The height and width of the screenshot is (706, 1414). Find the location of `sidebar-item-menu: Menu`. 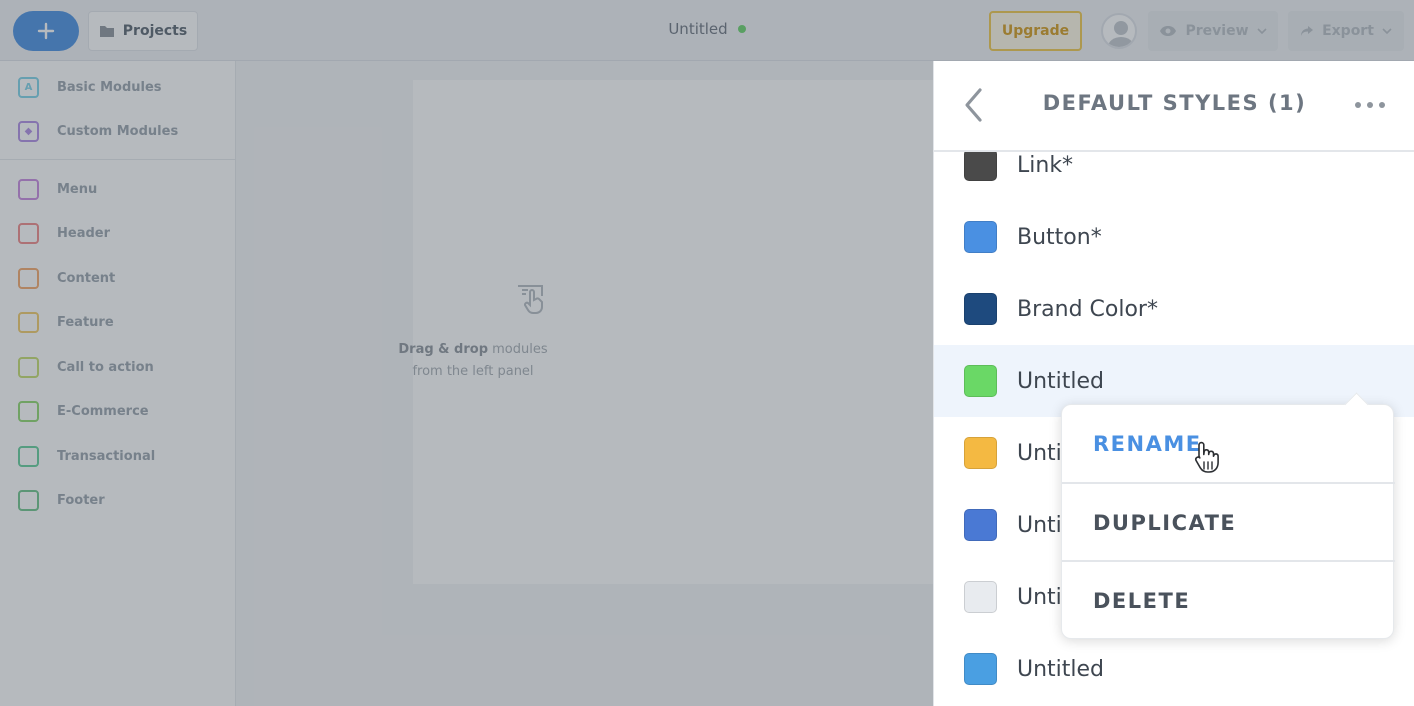

sidebar-item-menu: Menu is located at coordinates (57, 189).